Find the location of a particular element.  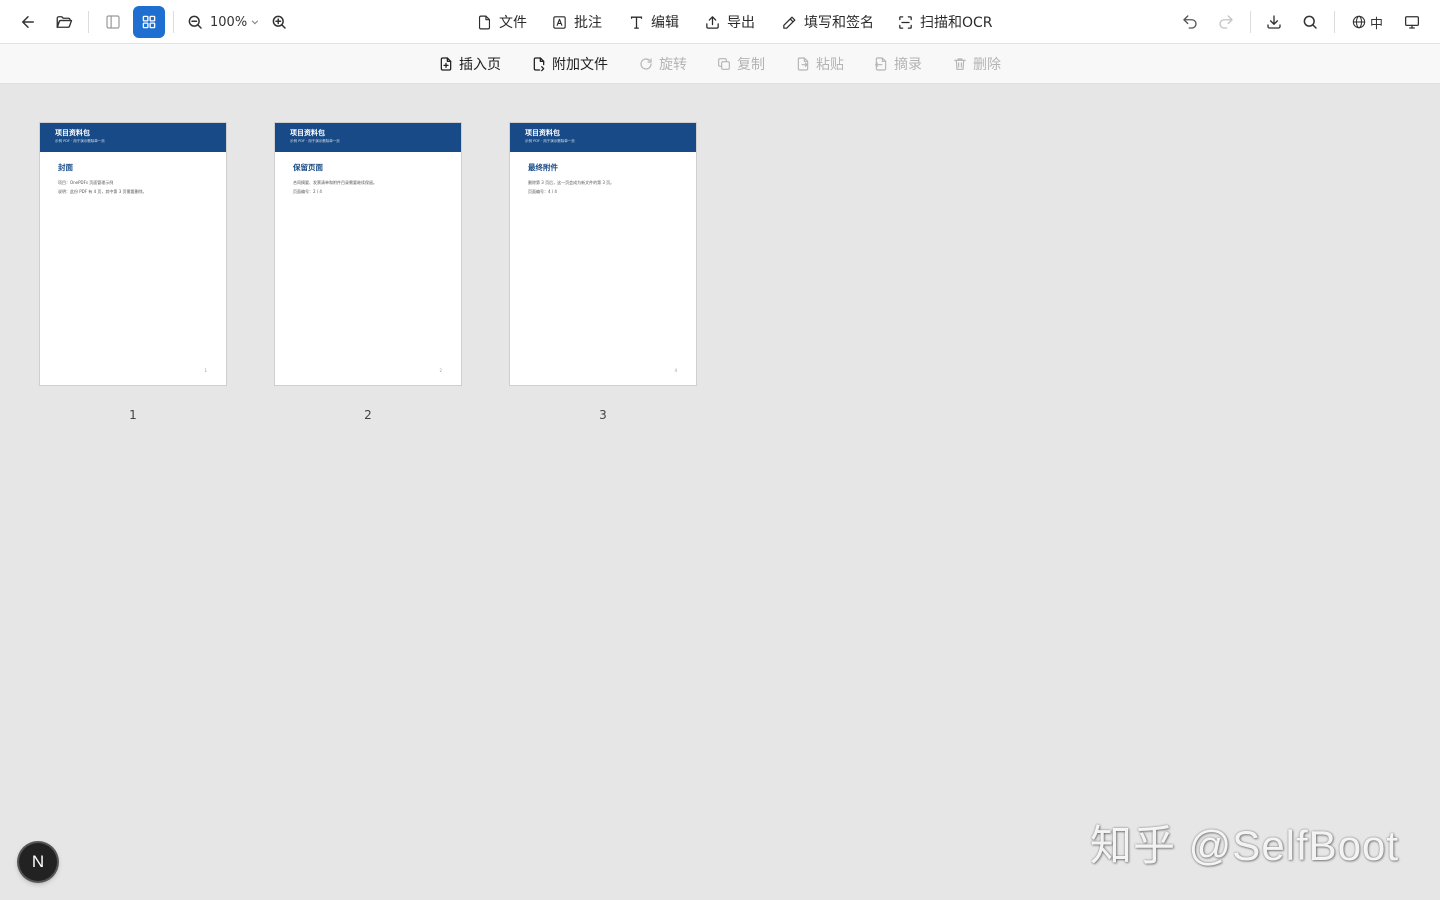

dev-tools-badge-label: N is located at coordinates (38, 861).